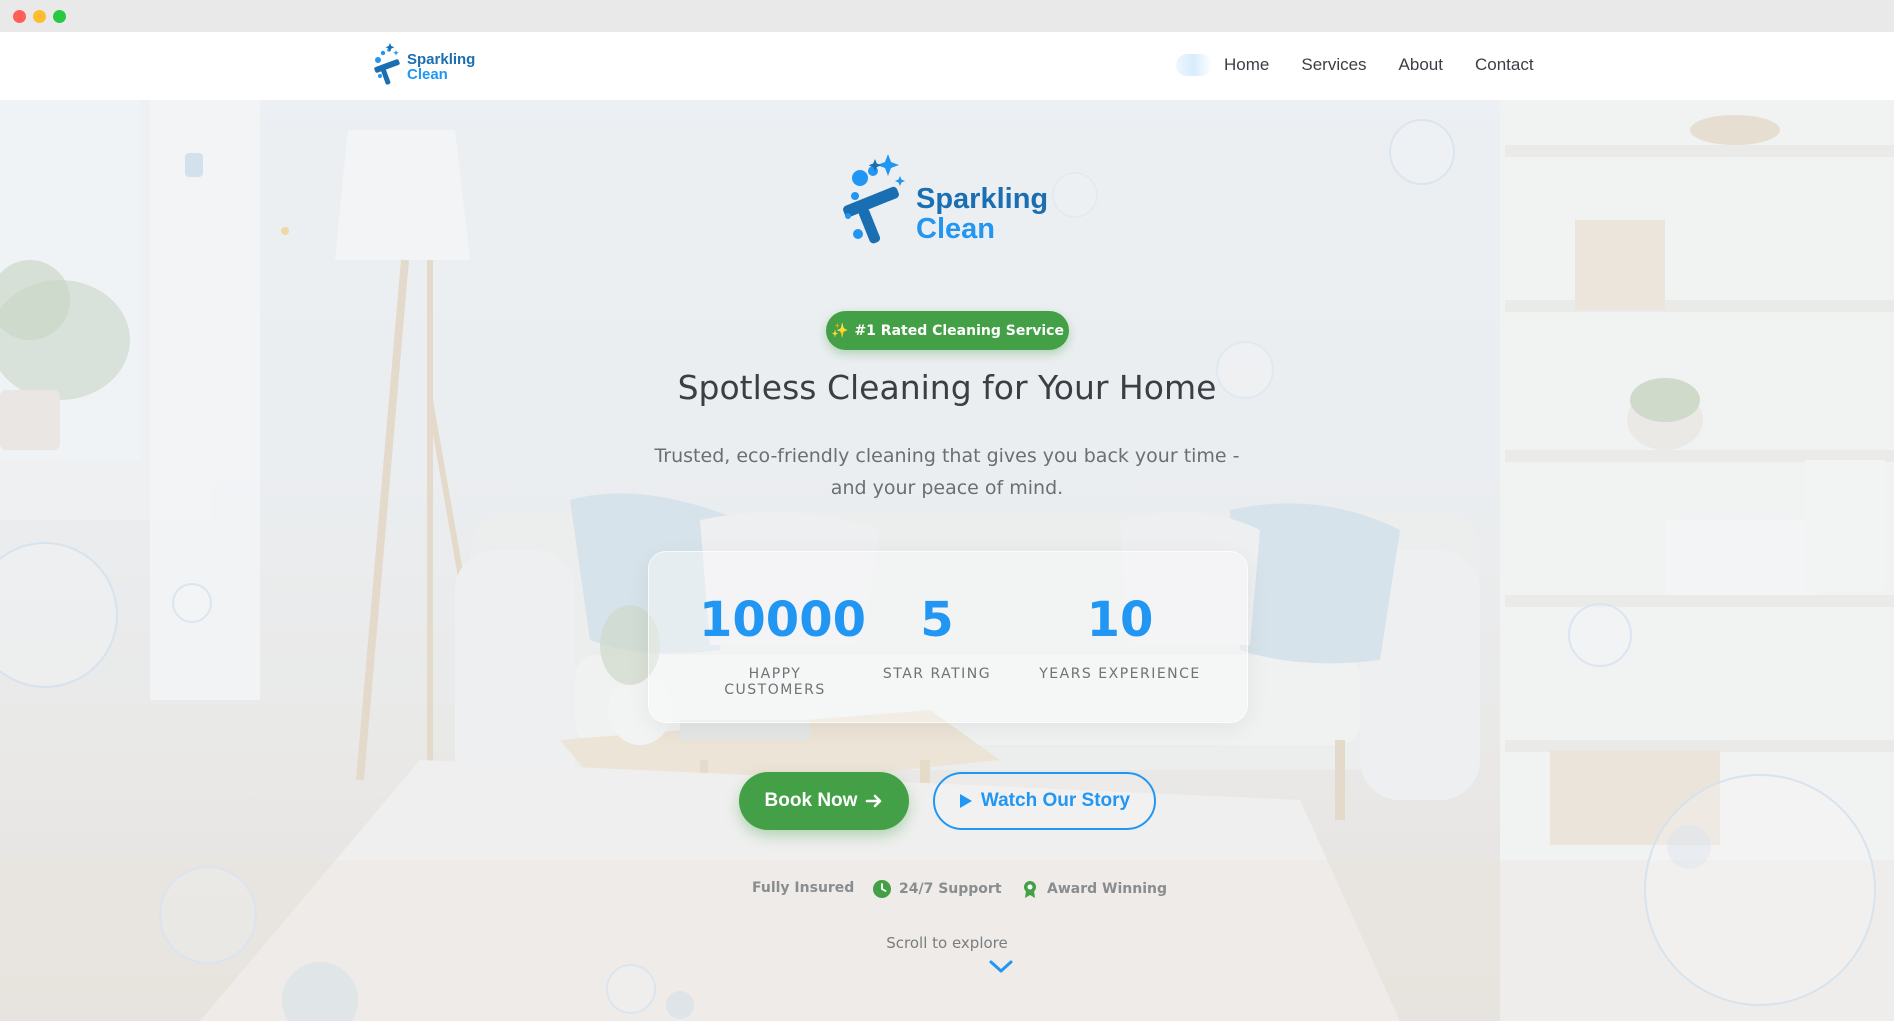 Image resolution: width=1894 pixels, height=1021 pixels. Describe the element at coordinates (882, 889) in the screenshot. I see `clock-icon` at that location.